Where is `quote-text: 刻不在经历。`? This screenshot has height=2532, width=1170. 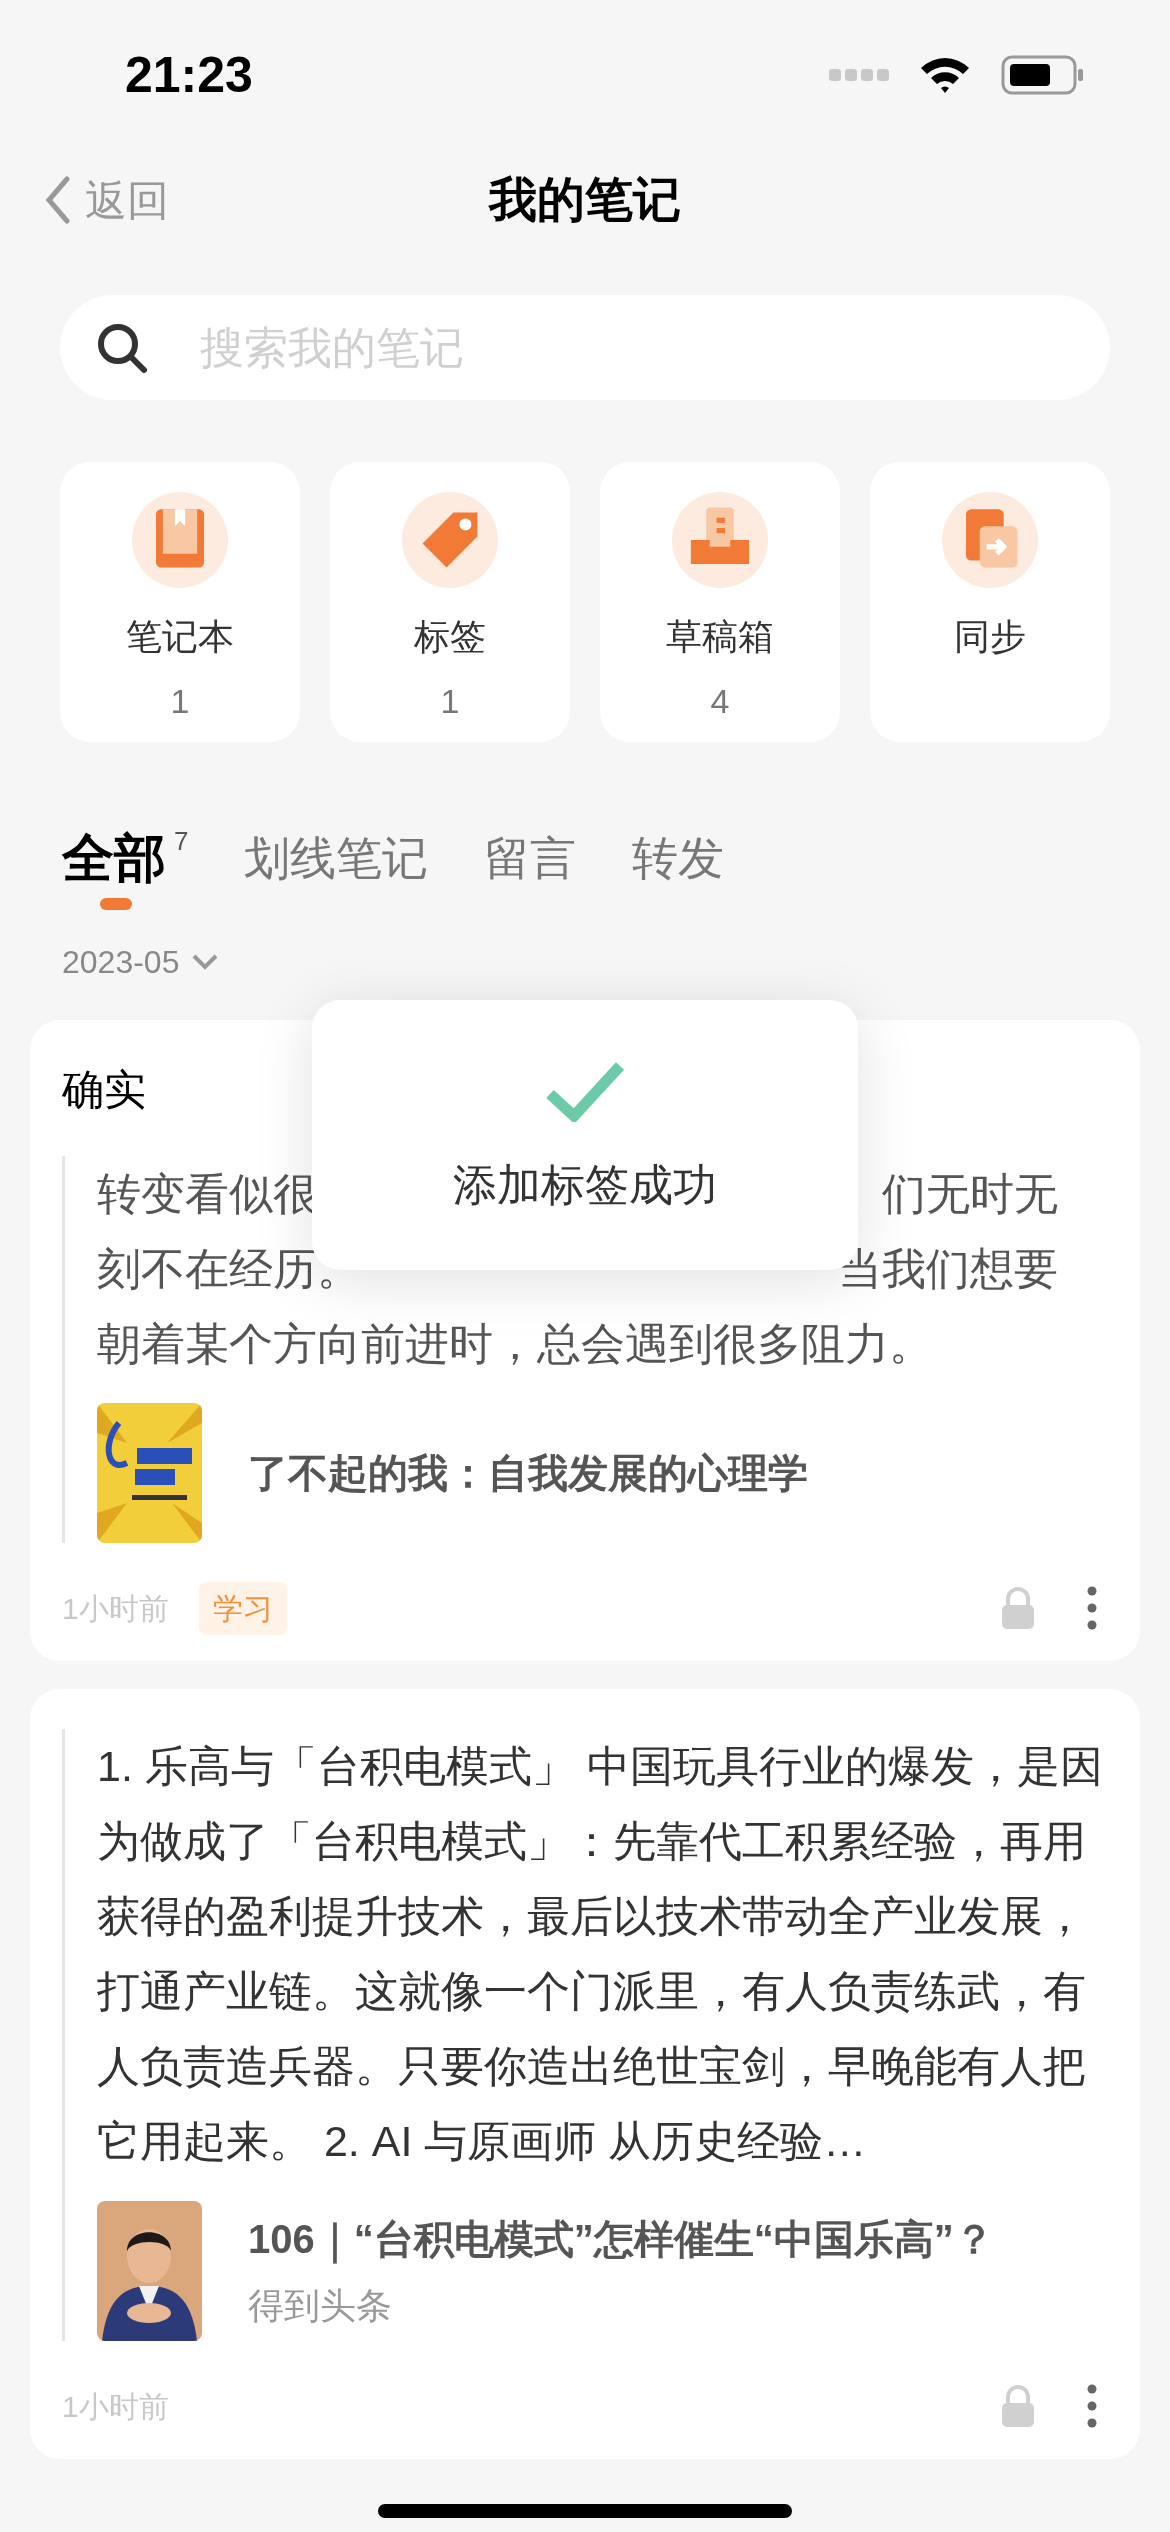
quote-text: 刻不在经历。 is located at coordinates (229, 1269).